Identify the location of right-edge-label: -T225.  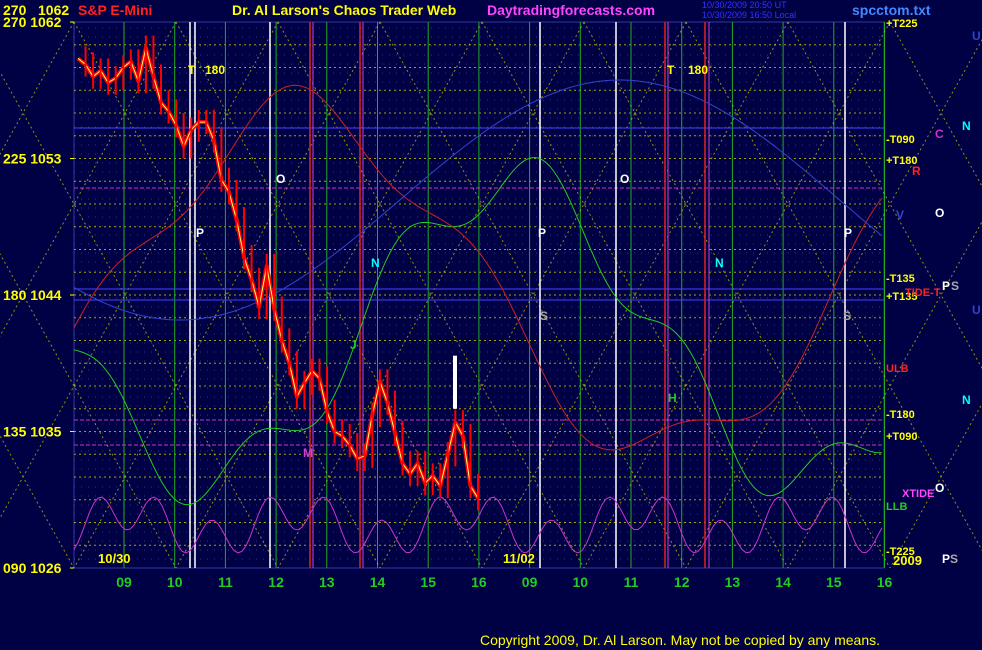
(900, 552).